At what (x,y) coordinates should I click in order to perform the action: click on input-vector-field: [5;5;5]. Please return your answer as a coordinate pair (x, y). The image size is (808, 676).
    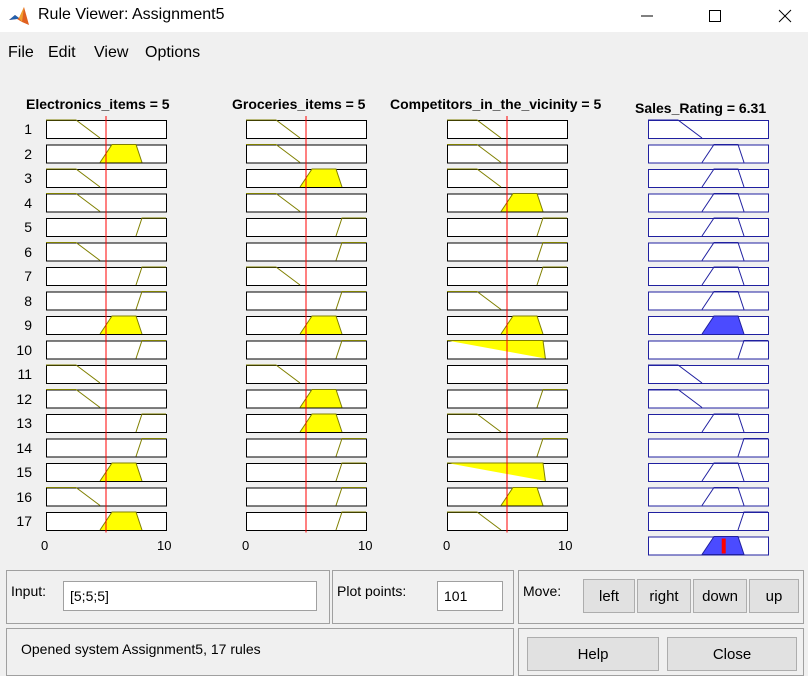
    Looking at the image, I should click on (190, 596).